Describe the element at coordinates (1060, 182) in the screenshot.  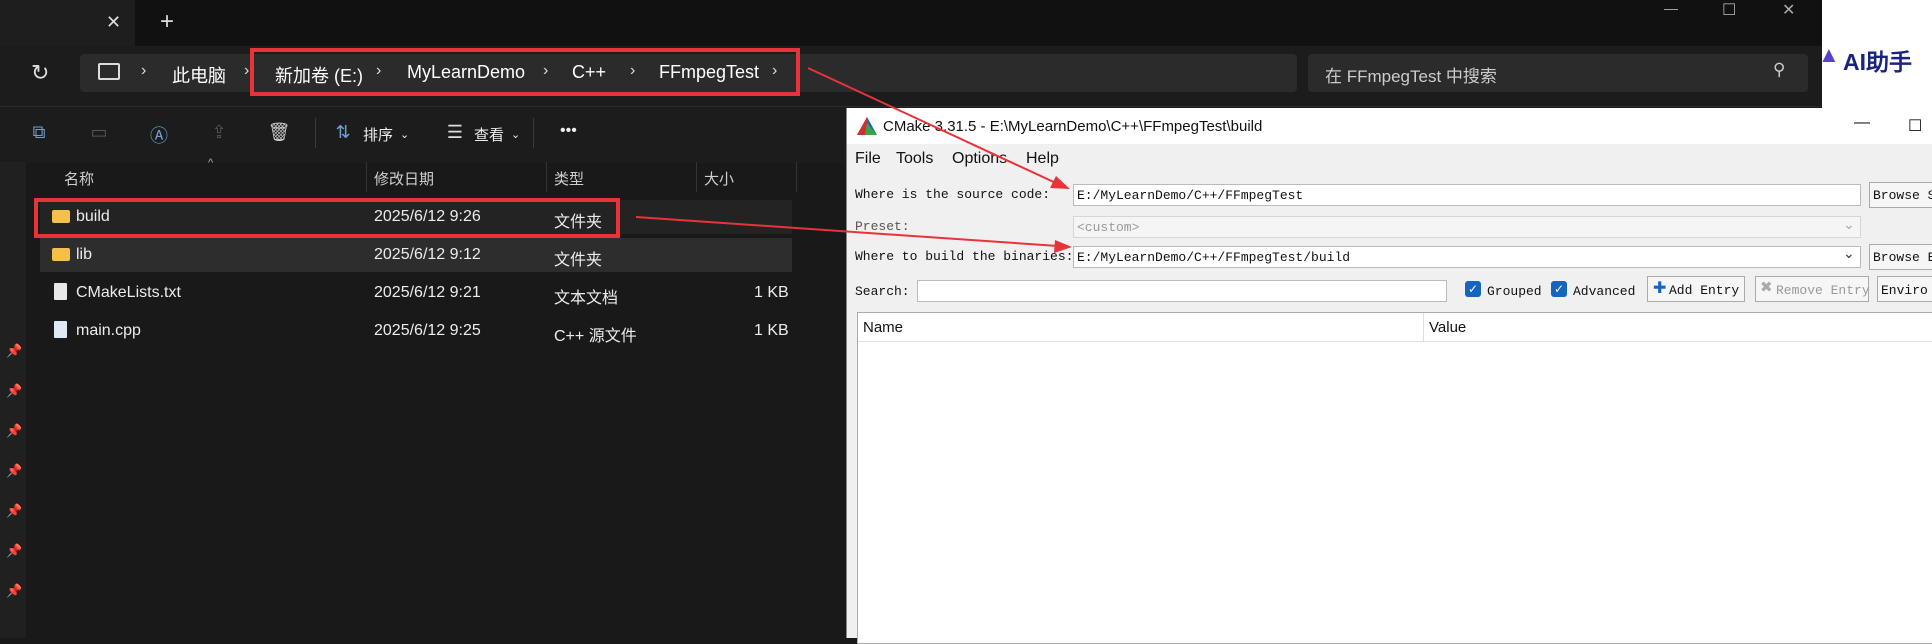
I see `arrow-head-source` at that location.